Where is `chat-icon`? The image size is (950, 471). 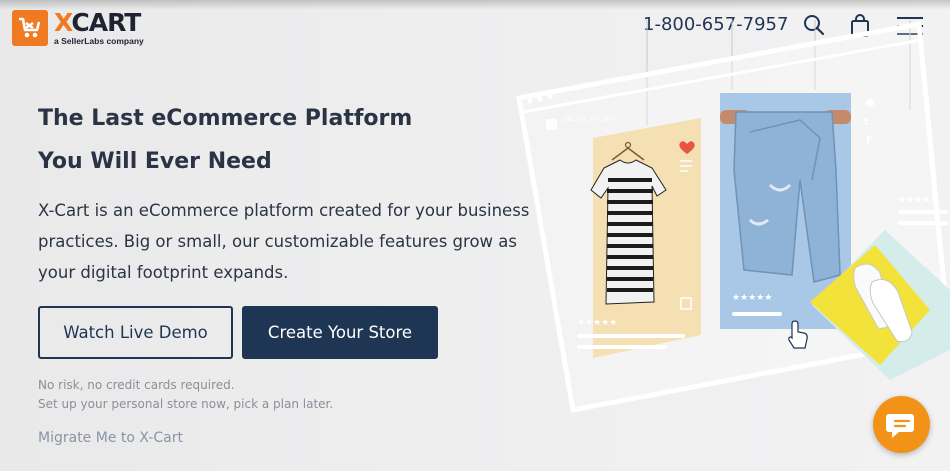
chat-icon is located at coordinates (899, 425).